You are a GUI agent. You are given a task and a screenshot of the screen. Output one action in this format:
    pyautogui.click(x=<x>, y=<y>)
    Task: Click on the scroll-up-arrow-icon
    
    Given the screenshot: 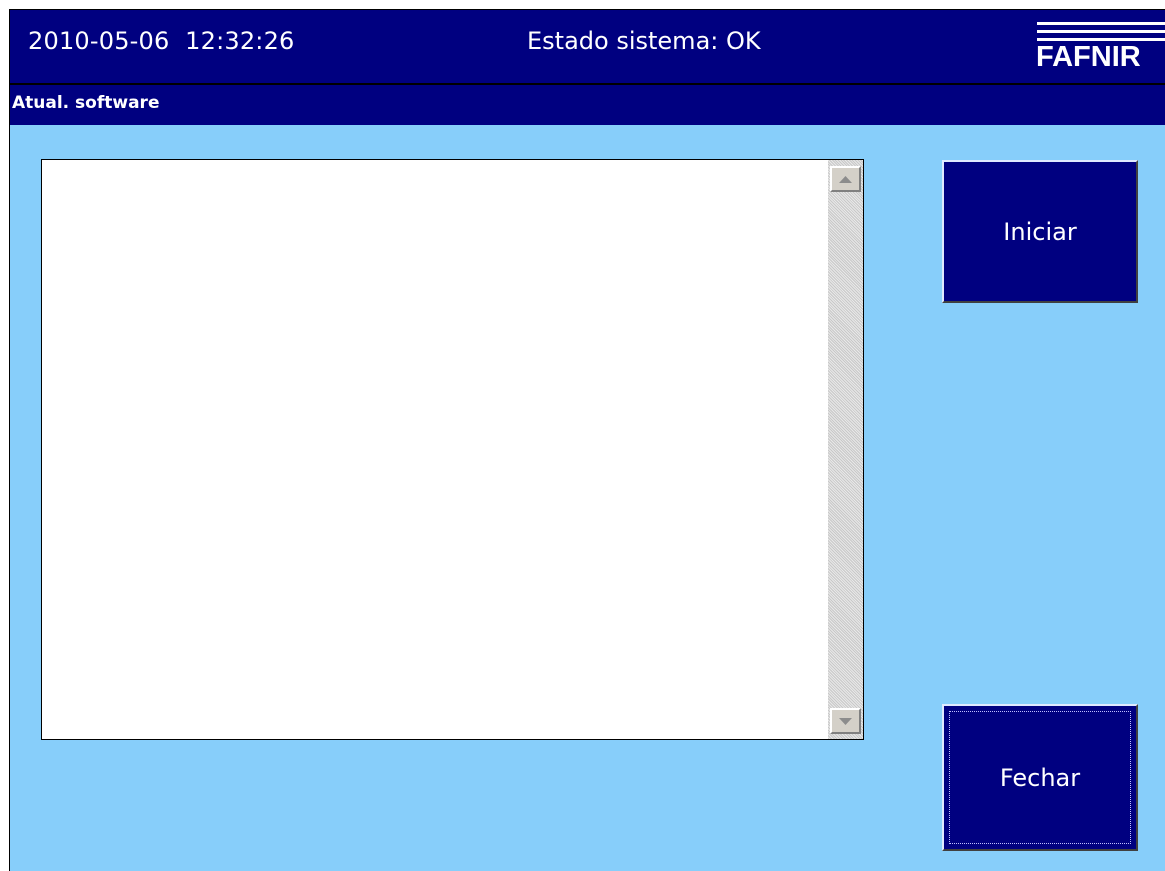 What is the action you would take?
    pyautogui.click(x=845, y=179)
    